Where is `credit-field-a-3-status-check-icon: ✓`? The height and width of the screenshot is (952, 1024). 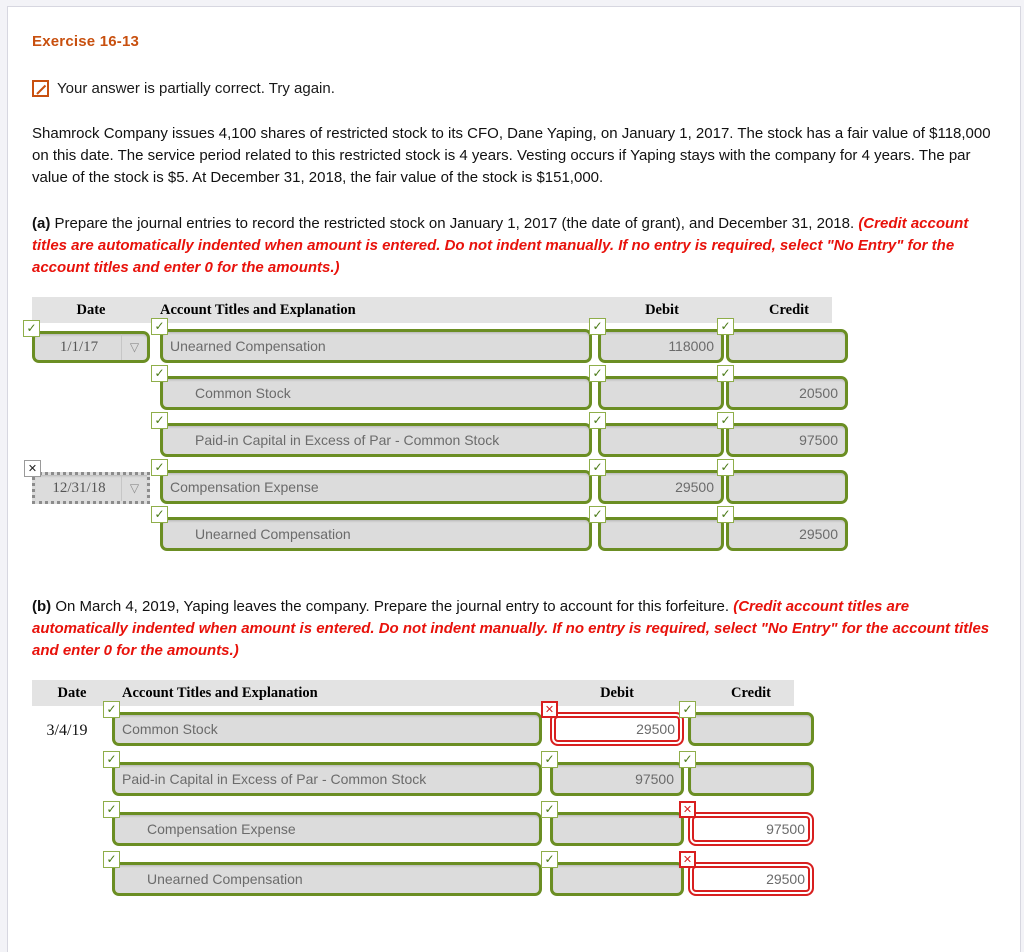 credit-field-a-3-status-check-icon: ✓ is located at coordinates (725, 467).